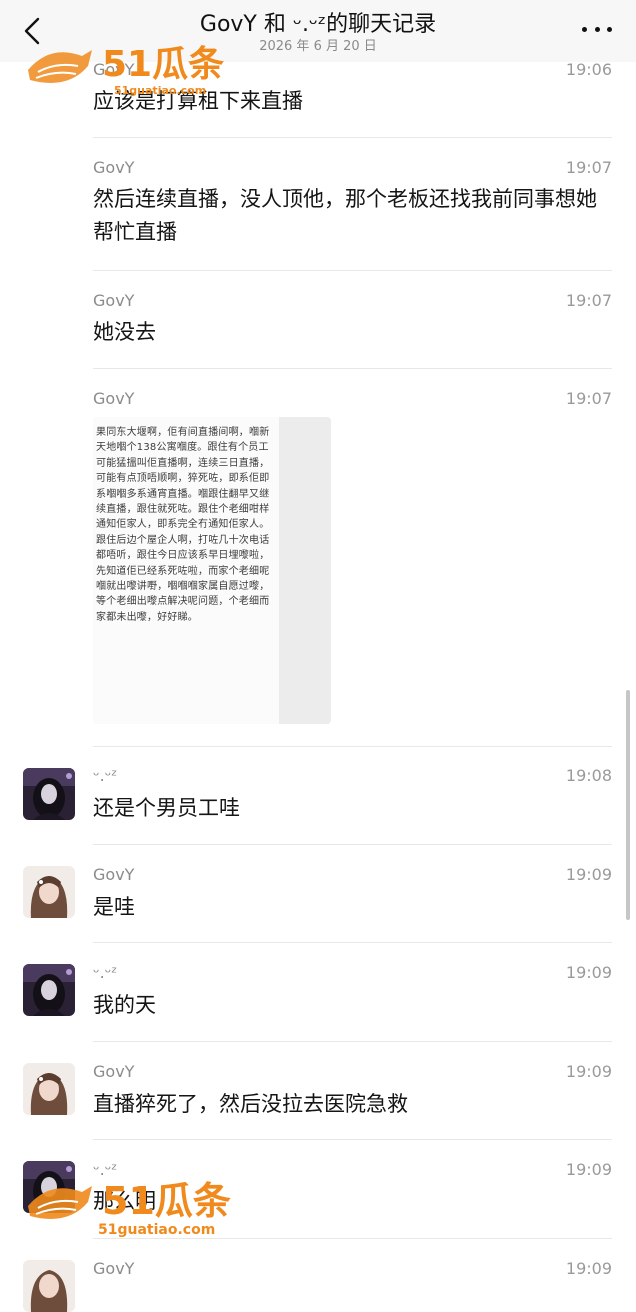  I want to click on message-time: 19:08, so click(588, 775).